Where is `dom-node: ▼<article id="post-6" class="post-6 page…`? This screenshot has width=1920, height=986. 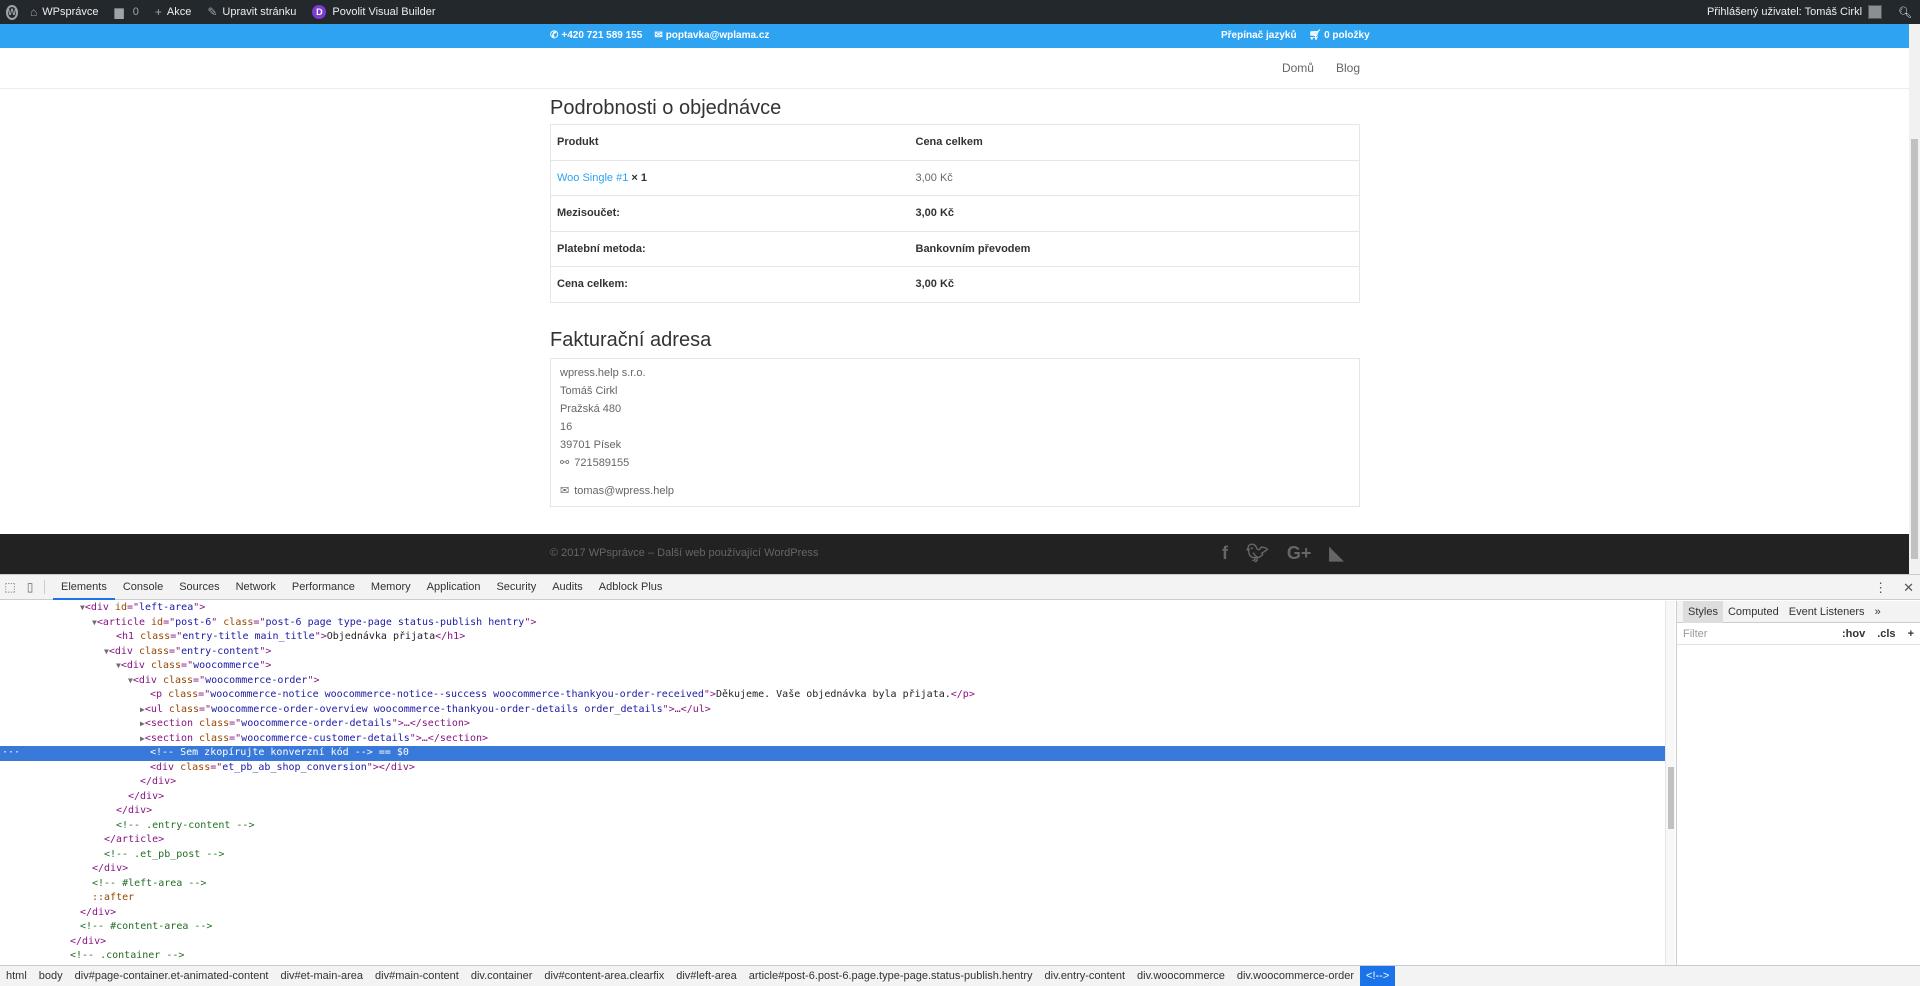
dom-node: ▼<article id="post-6" class="post-6 page… is located at coordinates (832, 623).